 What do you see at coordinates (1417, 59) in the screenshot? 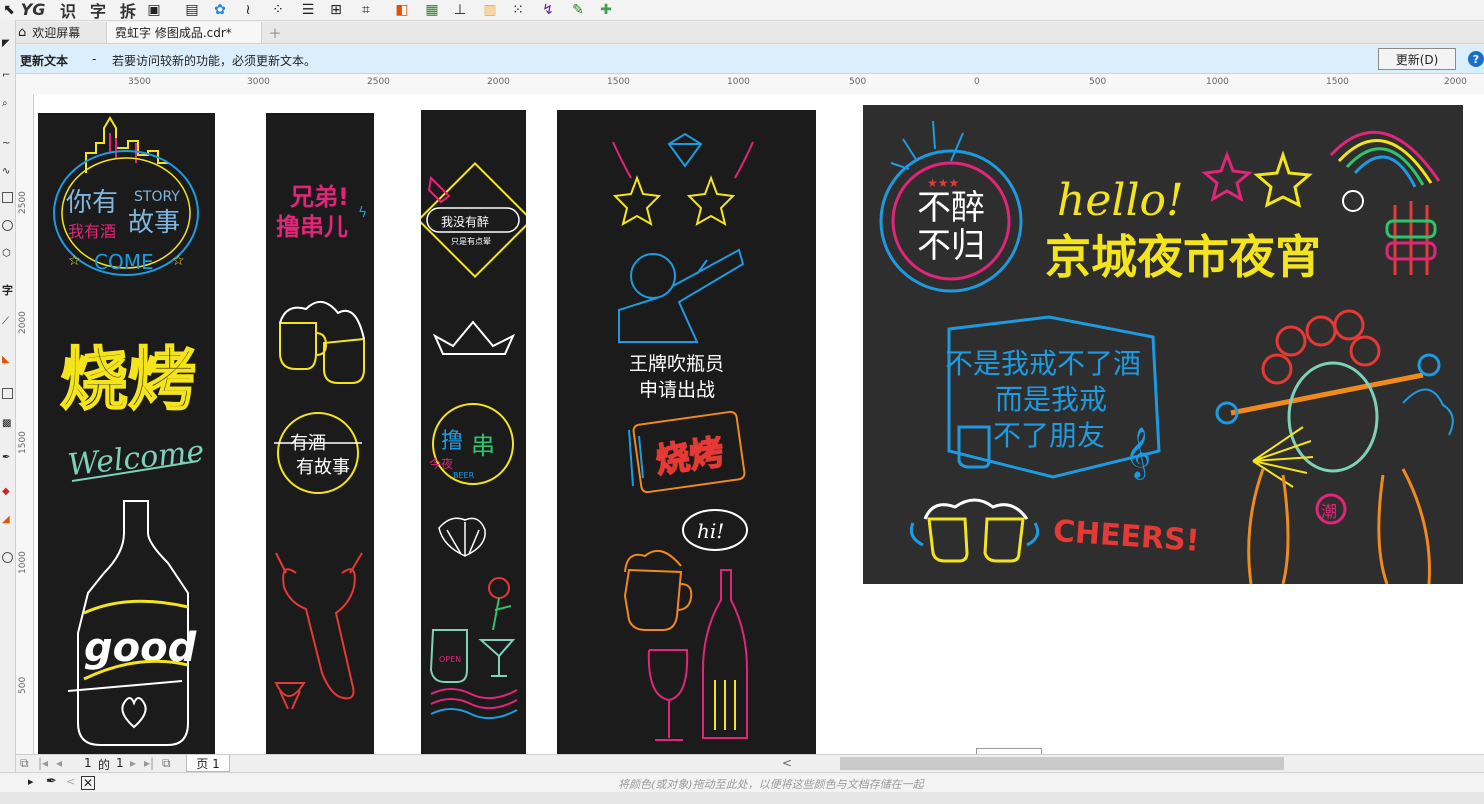
I see `update-button: 更新(D)` at bounding box center [1417, 59].